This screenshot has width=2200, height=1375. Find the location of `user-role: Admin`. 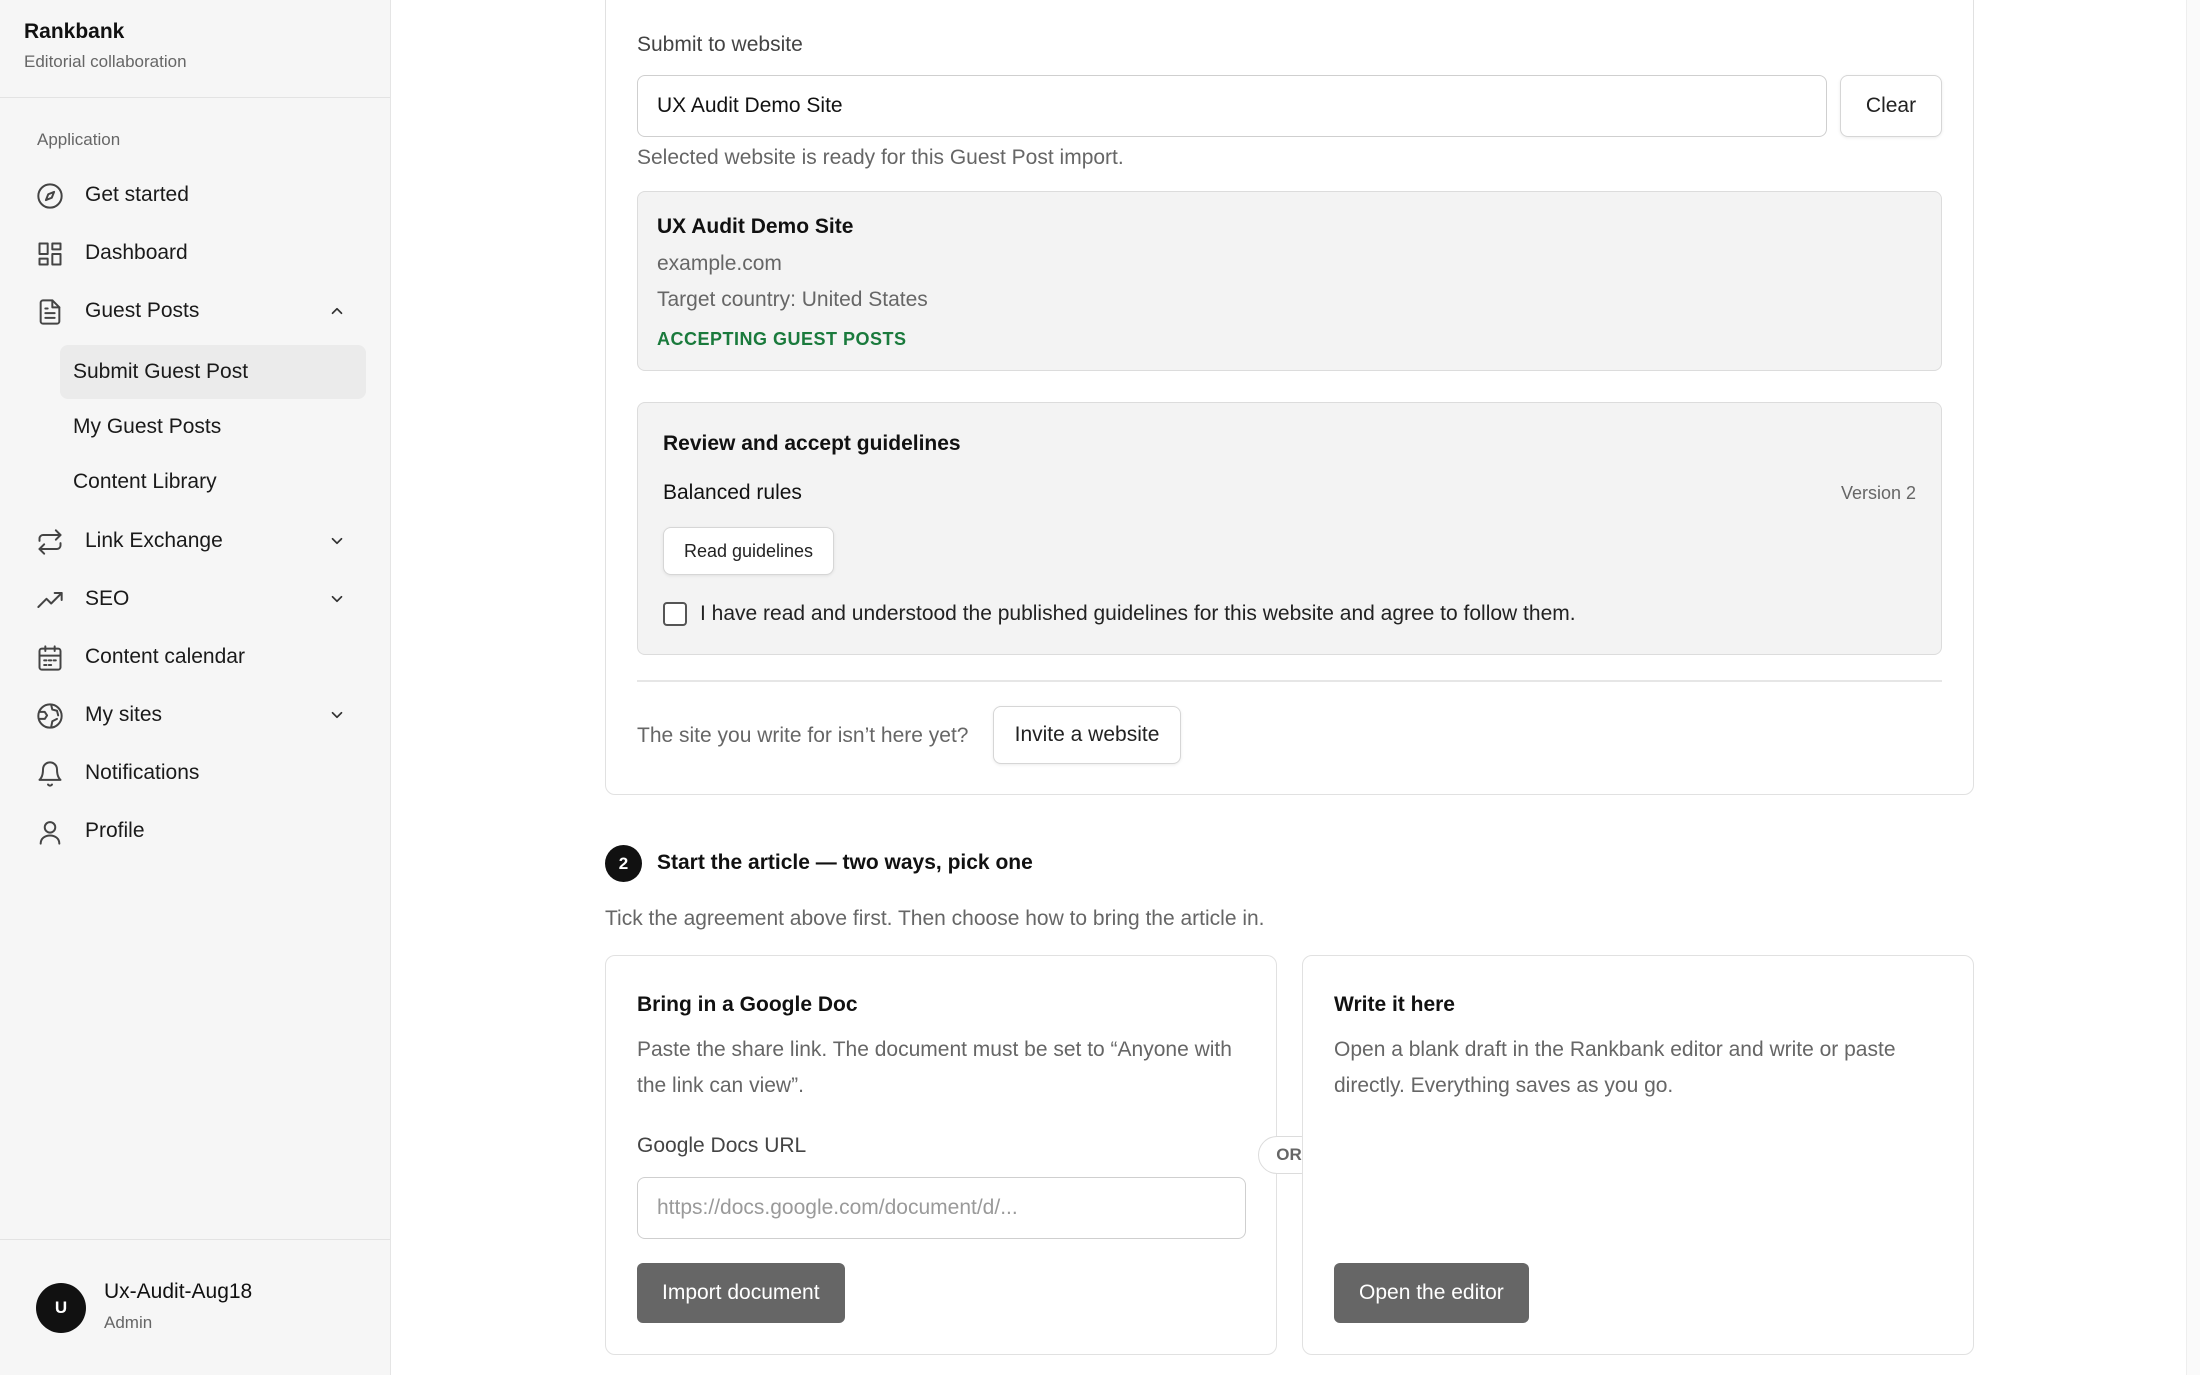

user-role: Admin is located at coordinates (128, 1322).